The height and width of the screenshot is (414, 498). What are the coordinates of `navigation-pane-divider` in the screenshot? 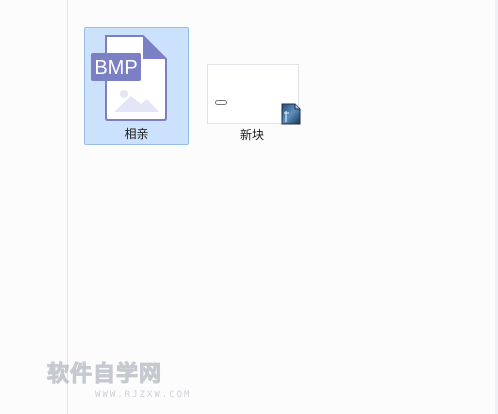 It's located at (67, 207).